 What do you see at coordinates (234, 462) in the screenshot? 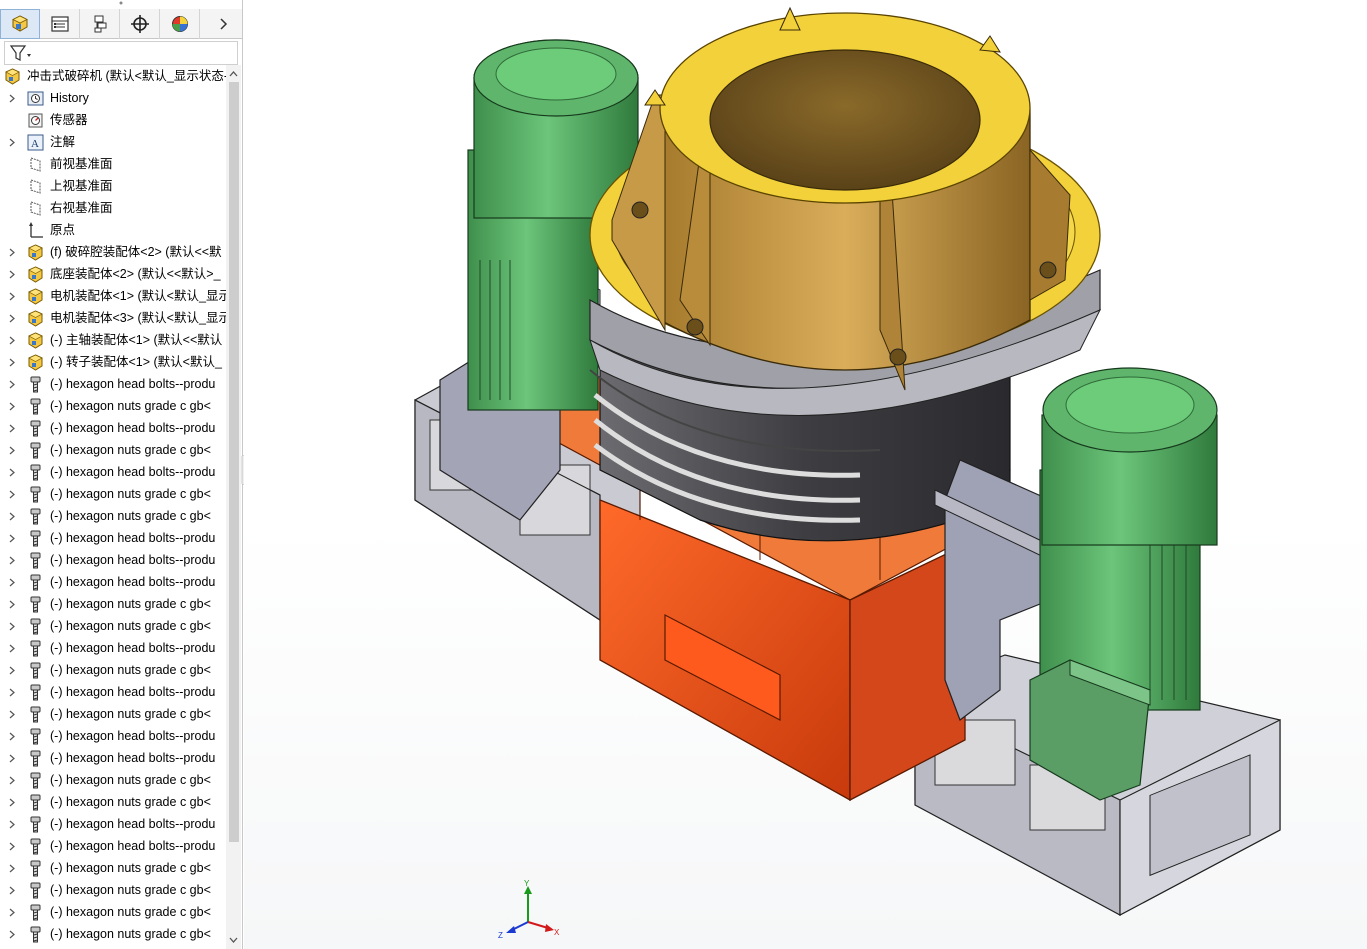
I see `tree-scrollbar-thumb` at bounding box center [234, 462].